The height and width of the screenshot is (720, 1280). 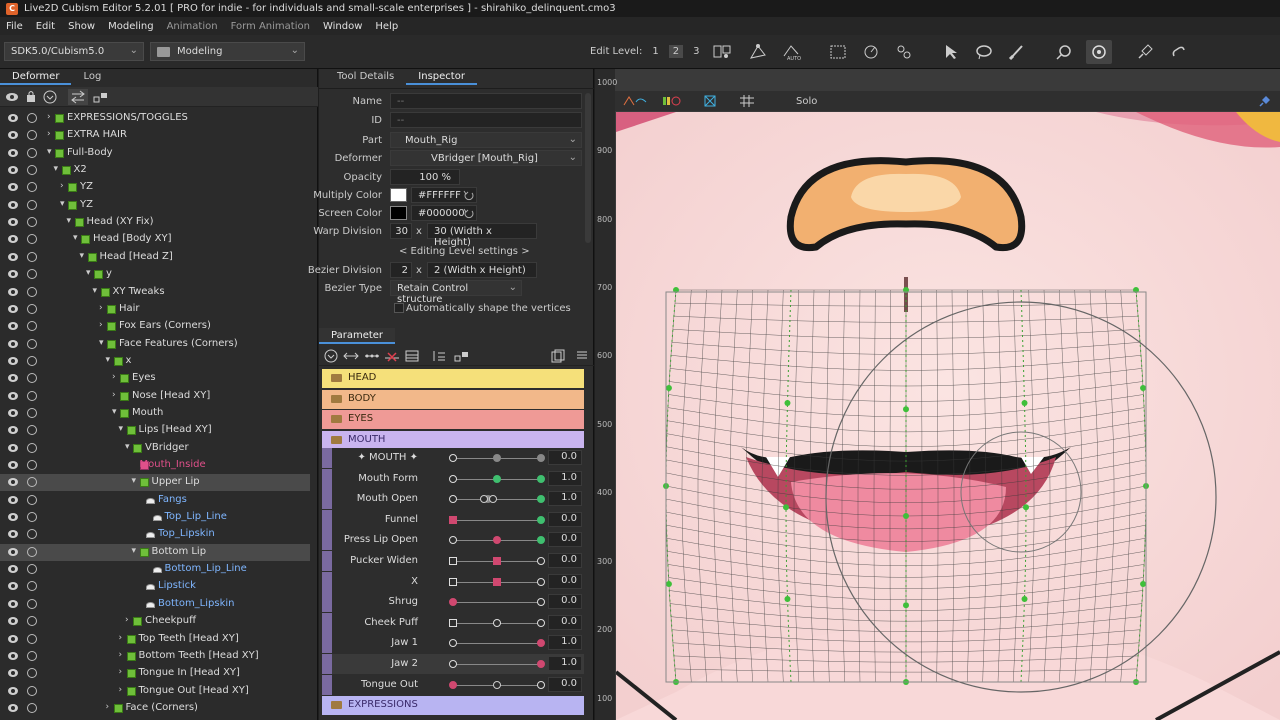 What do you see at coordinates (270, 26) in the screenshot?
I see `menu-form-animation: Form Animation` at bounding box center [270, 26].